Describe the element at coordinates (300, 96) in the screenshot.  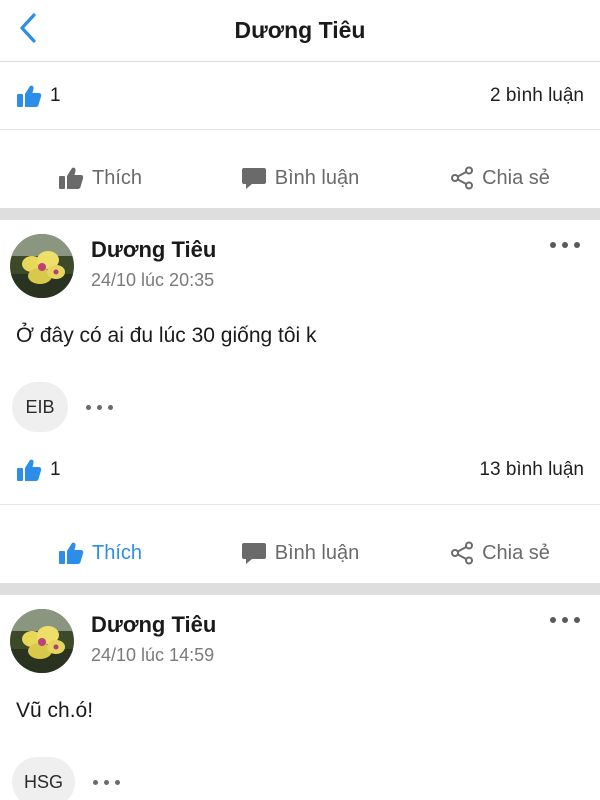
I see `reaction-summary: 1 2 bình luận` at that location.